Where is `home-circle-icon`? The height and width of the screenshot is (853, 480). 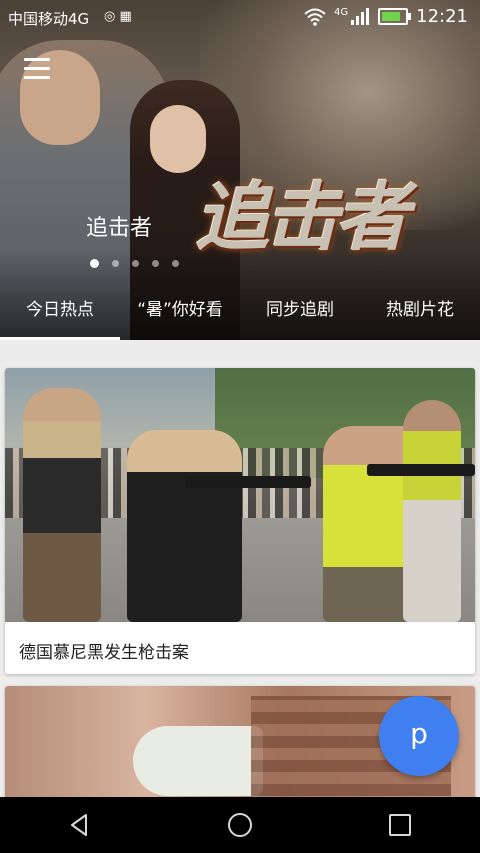 home-circle-icon is located at coordinates (240, 825).